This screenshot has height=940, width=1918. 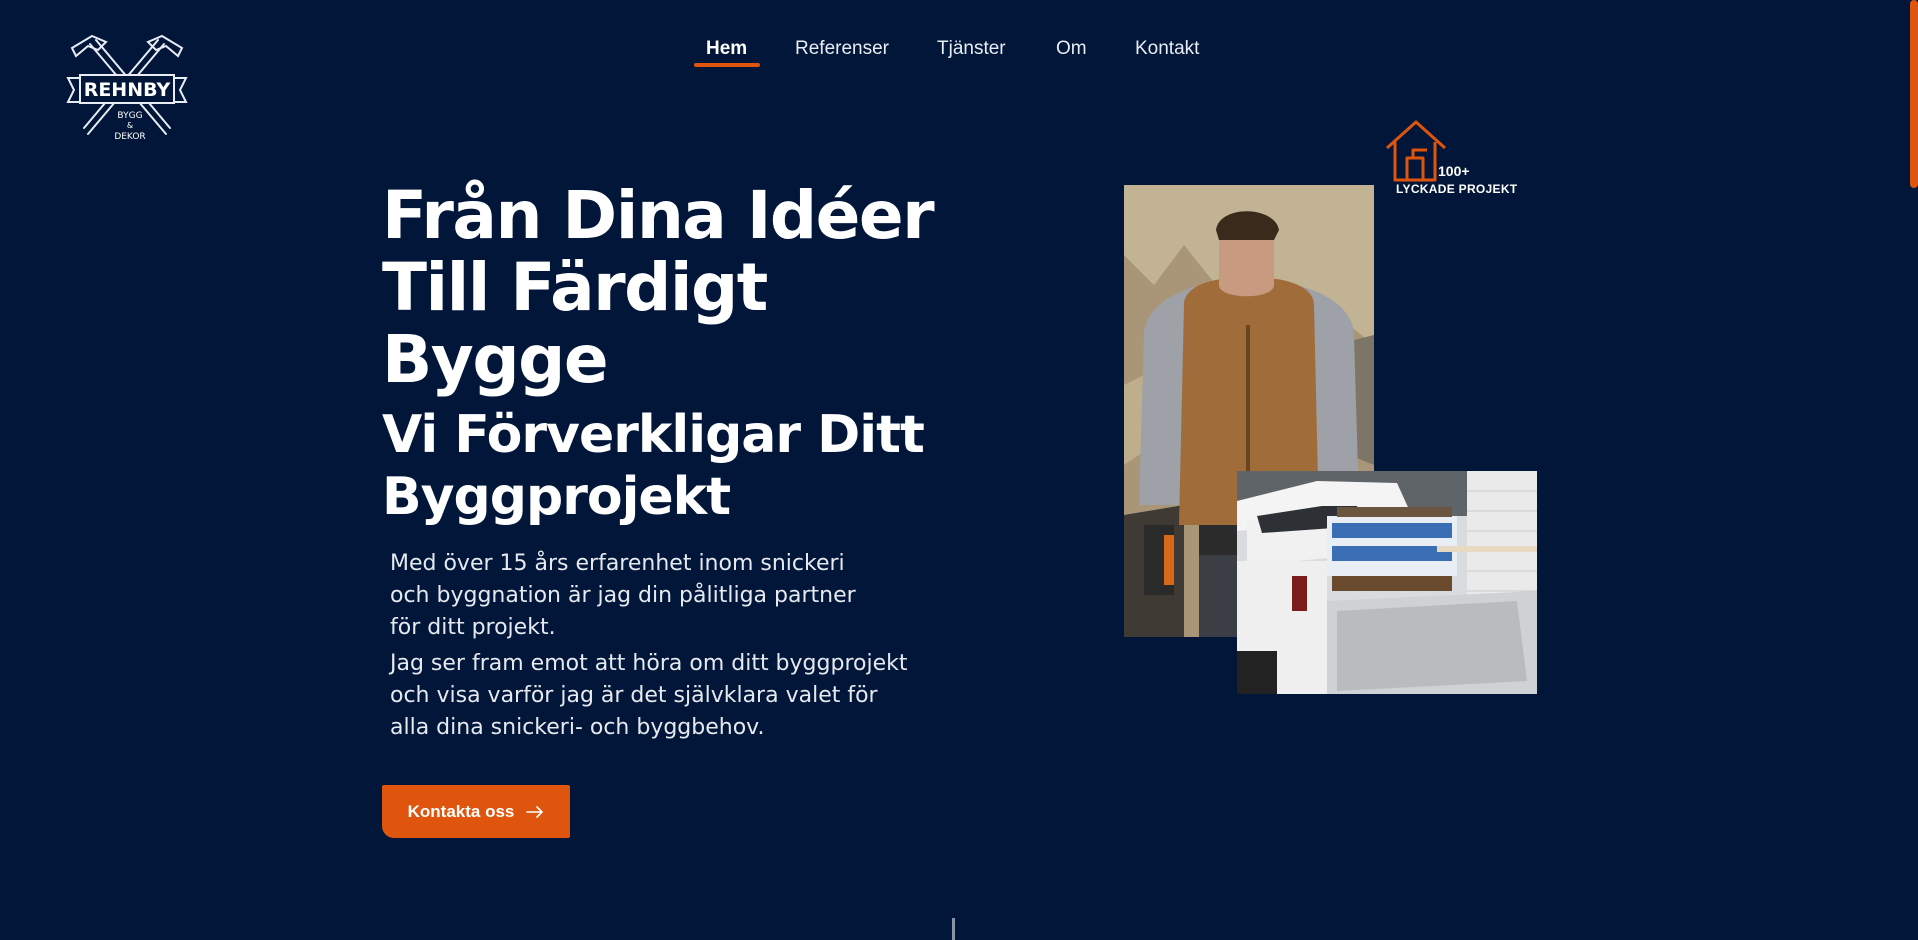 I want to click on hero-title-line-3: Bygge, so click(x=495, y=359).